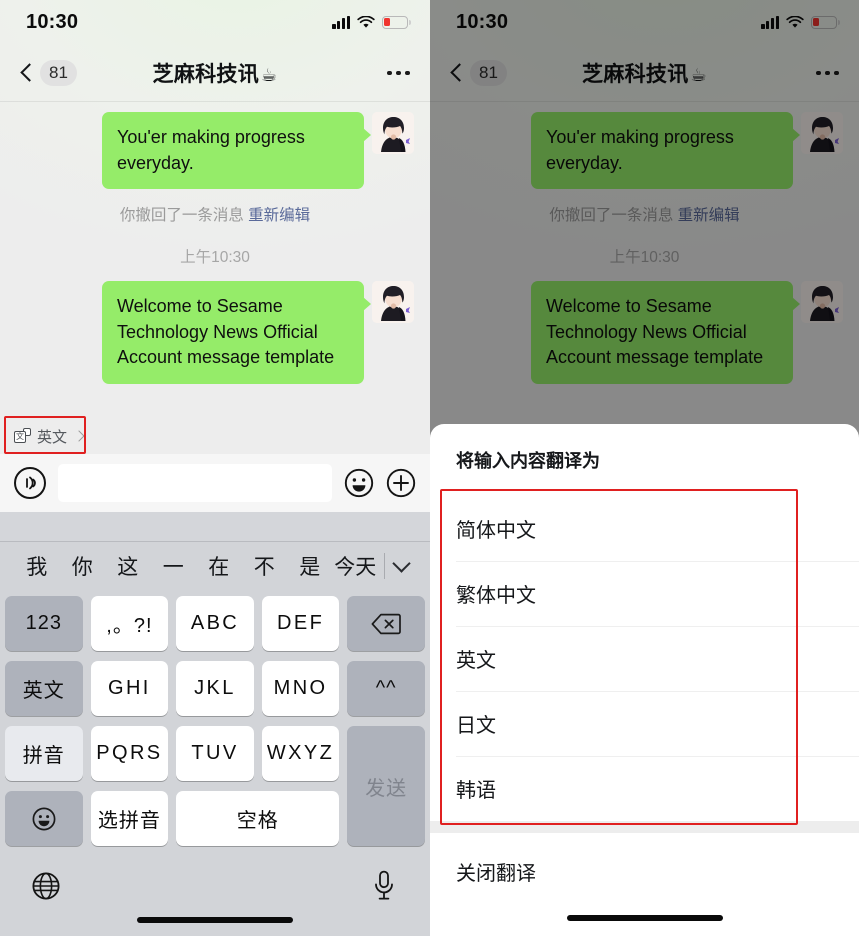  Describe the element at coordinates (44, 623) in the screenshot. I see `key-123: 123` at that location.